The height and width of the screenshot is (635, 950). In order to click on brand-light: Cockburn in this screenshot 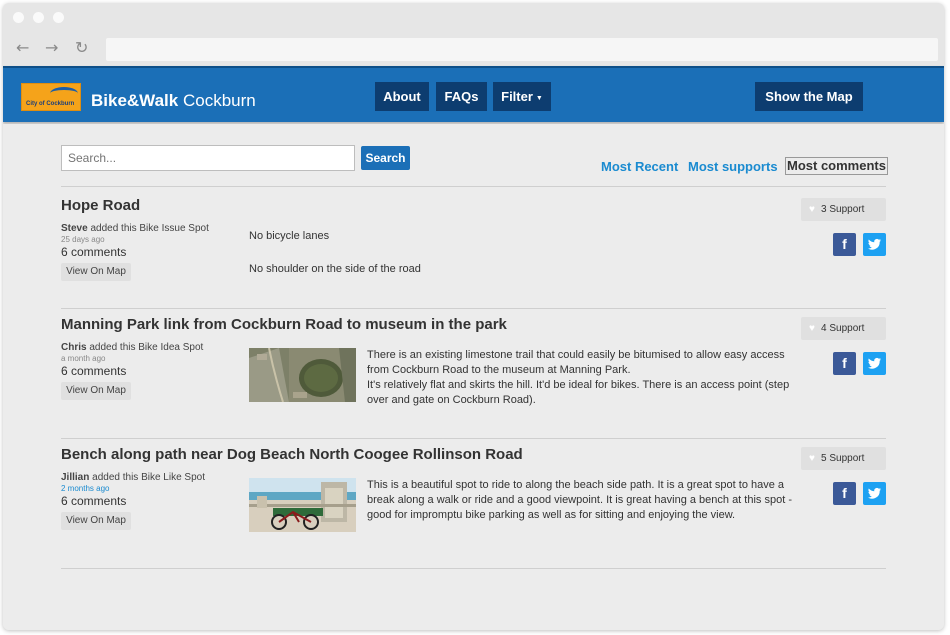, I will do `click(219, 100)`.